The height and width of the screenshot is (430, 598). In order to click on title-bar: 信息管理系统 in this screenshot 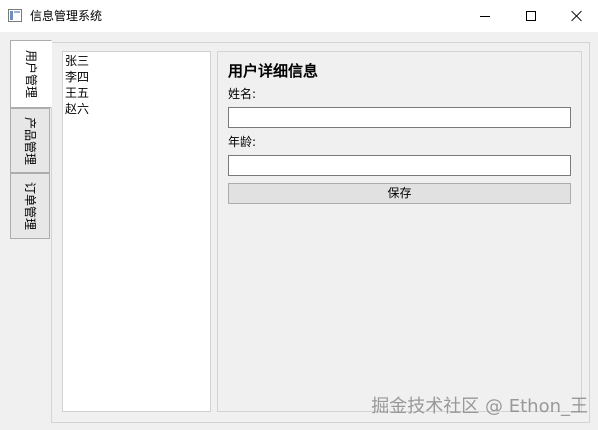, I will do `click(299, 16)`.